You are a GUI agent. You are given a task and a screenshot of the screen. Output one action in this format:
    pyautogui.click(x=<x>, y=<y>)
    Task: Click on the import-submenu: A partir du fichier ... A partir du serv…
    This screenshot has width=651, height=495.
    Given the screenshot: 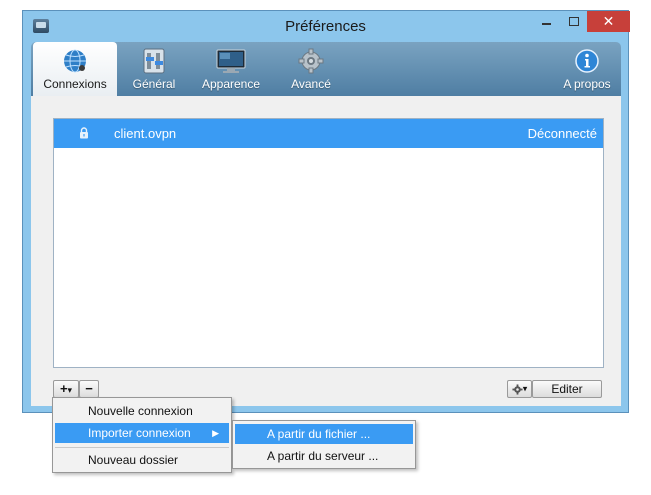 What is the action you would take?
    pyautogui.click(x=324, y=444)
    